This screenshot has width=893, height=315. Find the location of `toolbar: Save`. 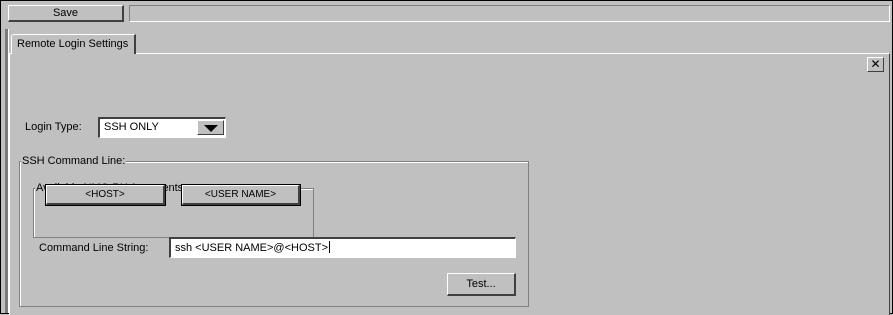

toolbar: Save is located at coordinates (446, 14).